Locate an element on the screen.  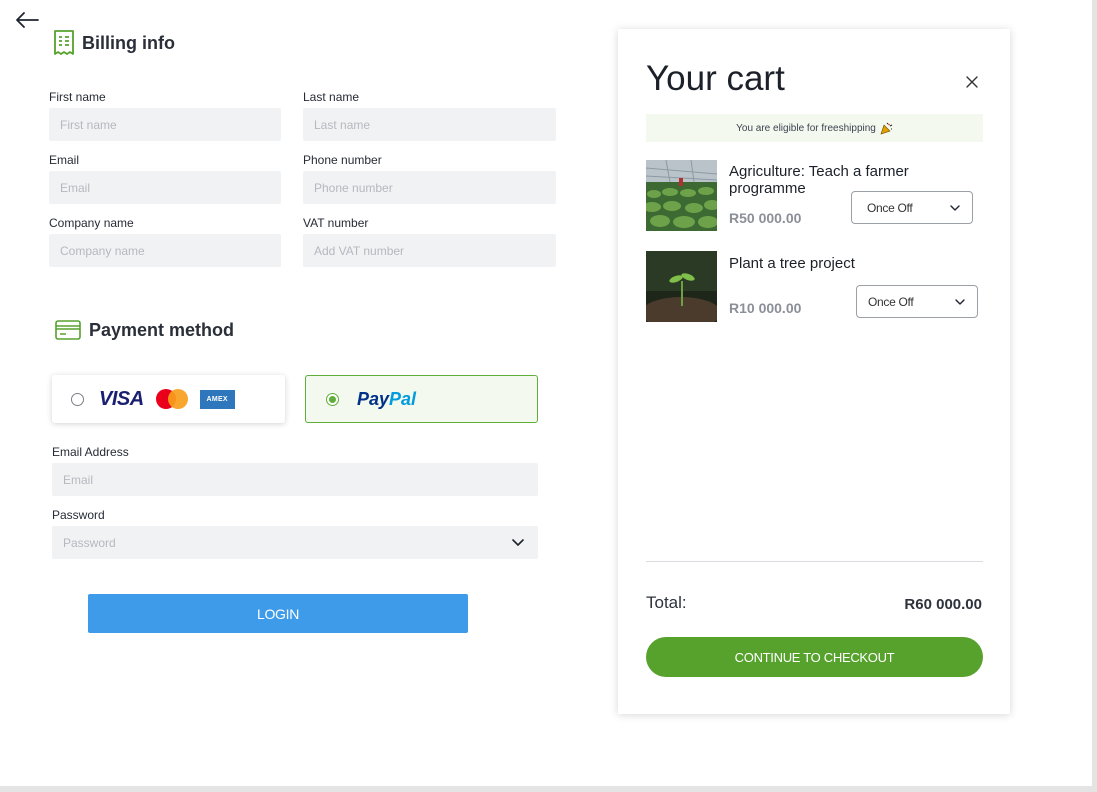
company-label: Company name is located at coordinates (91, 223).